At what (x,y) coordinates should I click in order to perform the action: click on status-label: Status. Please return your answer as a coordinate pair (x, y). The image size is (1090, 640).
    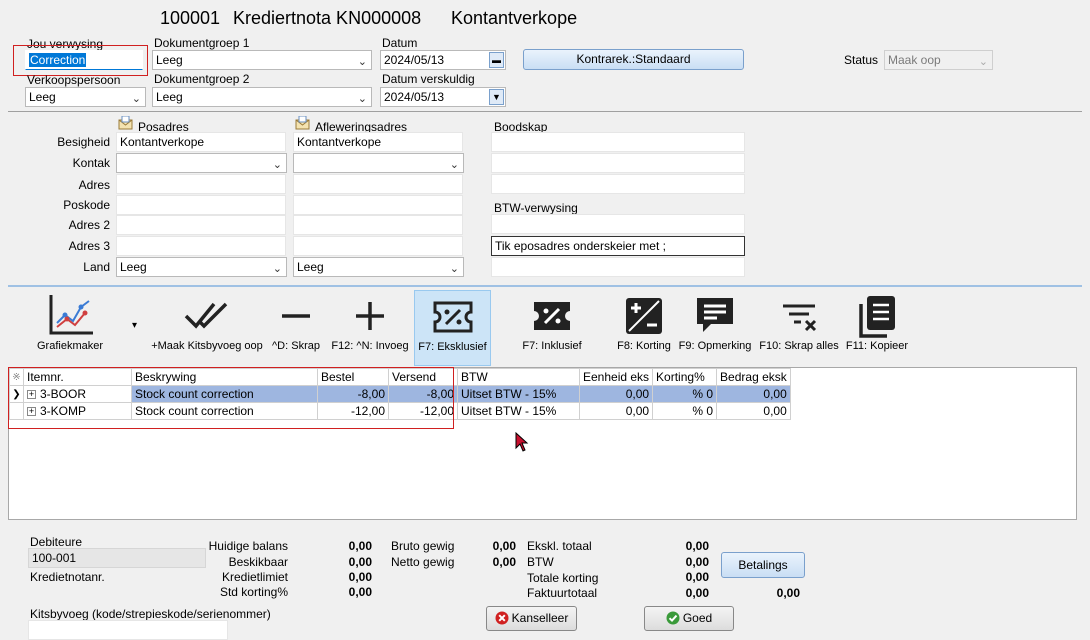
    Looking at the image, I should click on (861, 60).